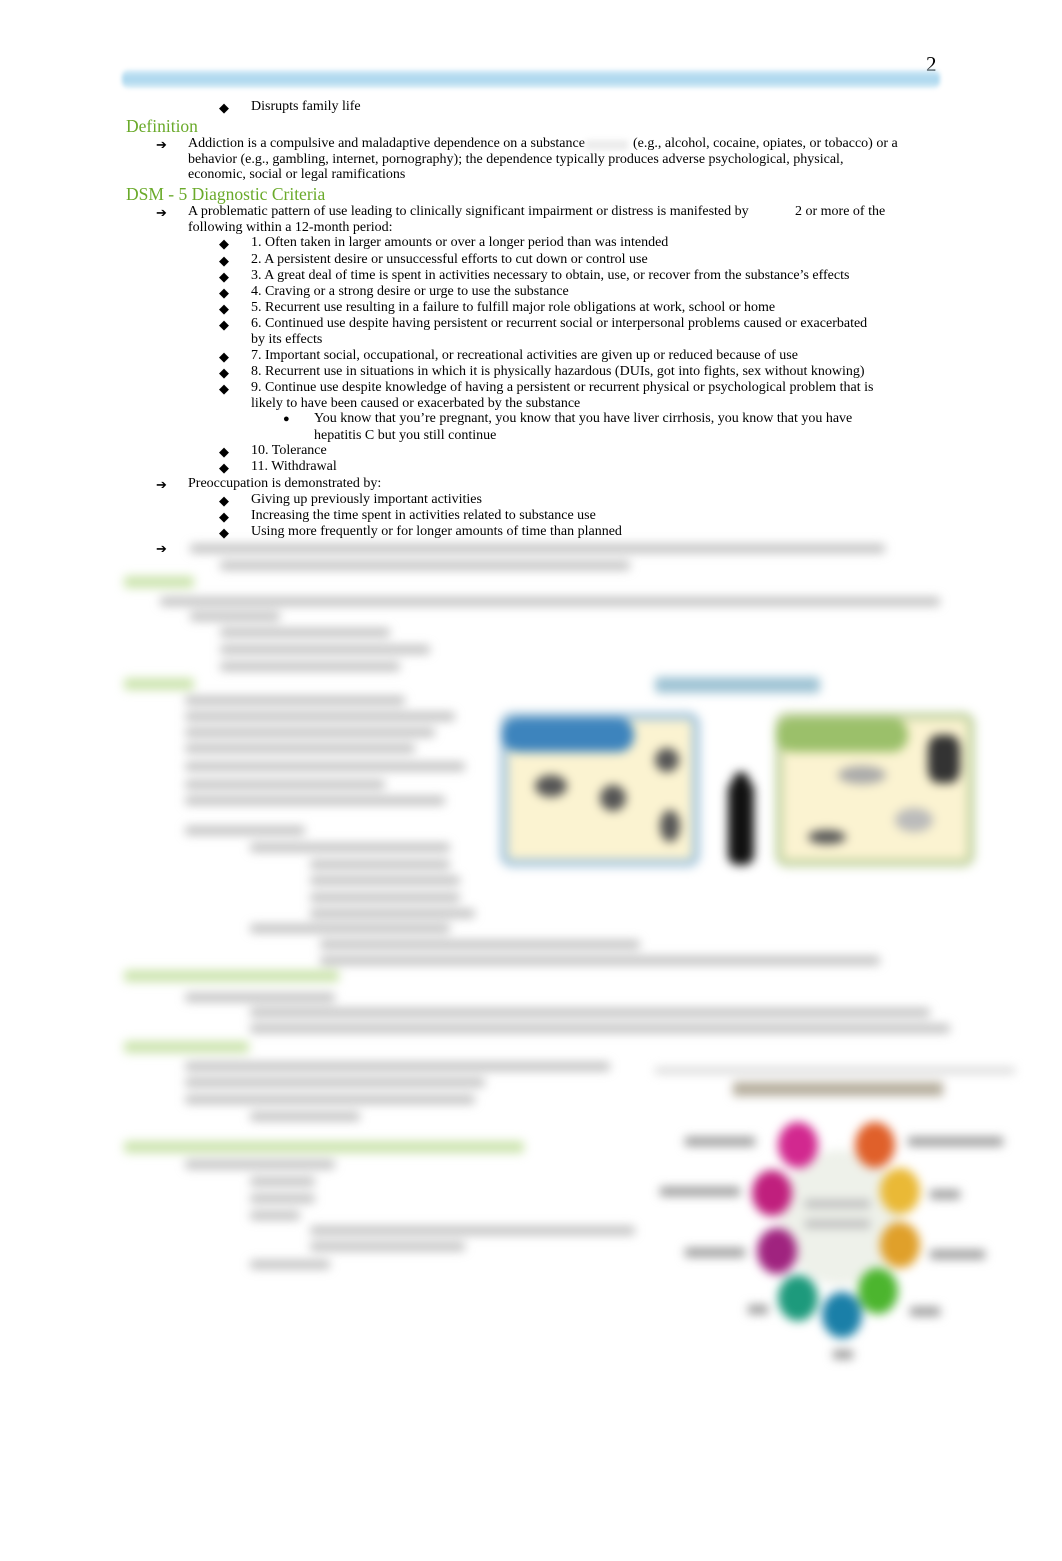 This screenshot has height=1561, width=1062. I want to click on dsm-intro-line1b: 2 or more of the, so click(840, 211).